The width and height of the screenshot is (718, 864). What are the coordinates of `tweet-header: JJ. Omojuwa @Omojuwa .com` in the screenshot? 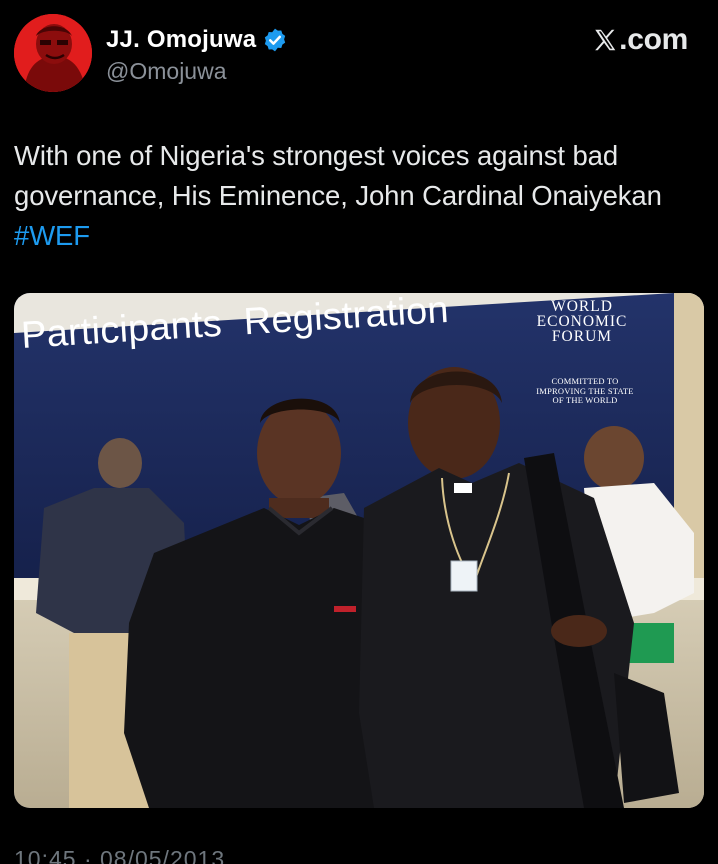 It's located at (359, 50).